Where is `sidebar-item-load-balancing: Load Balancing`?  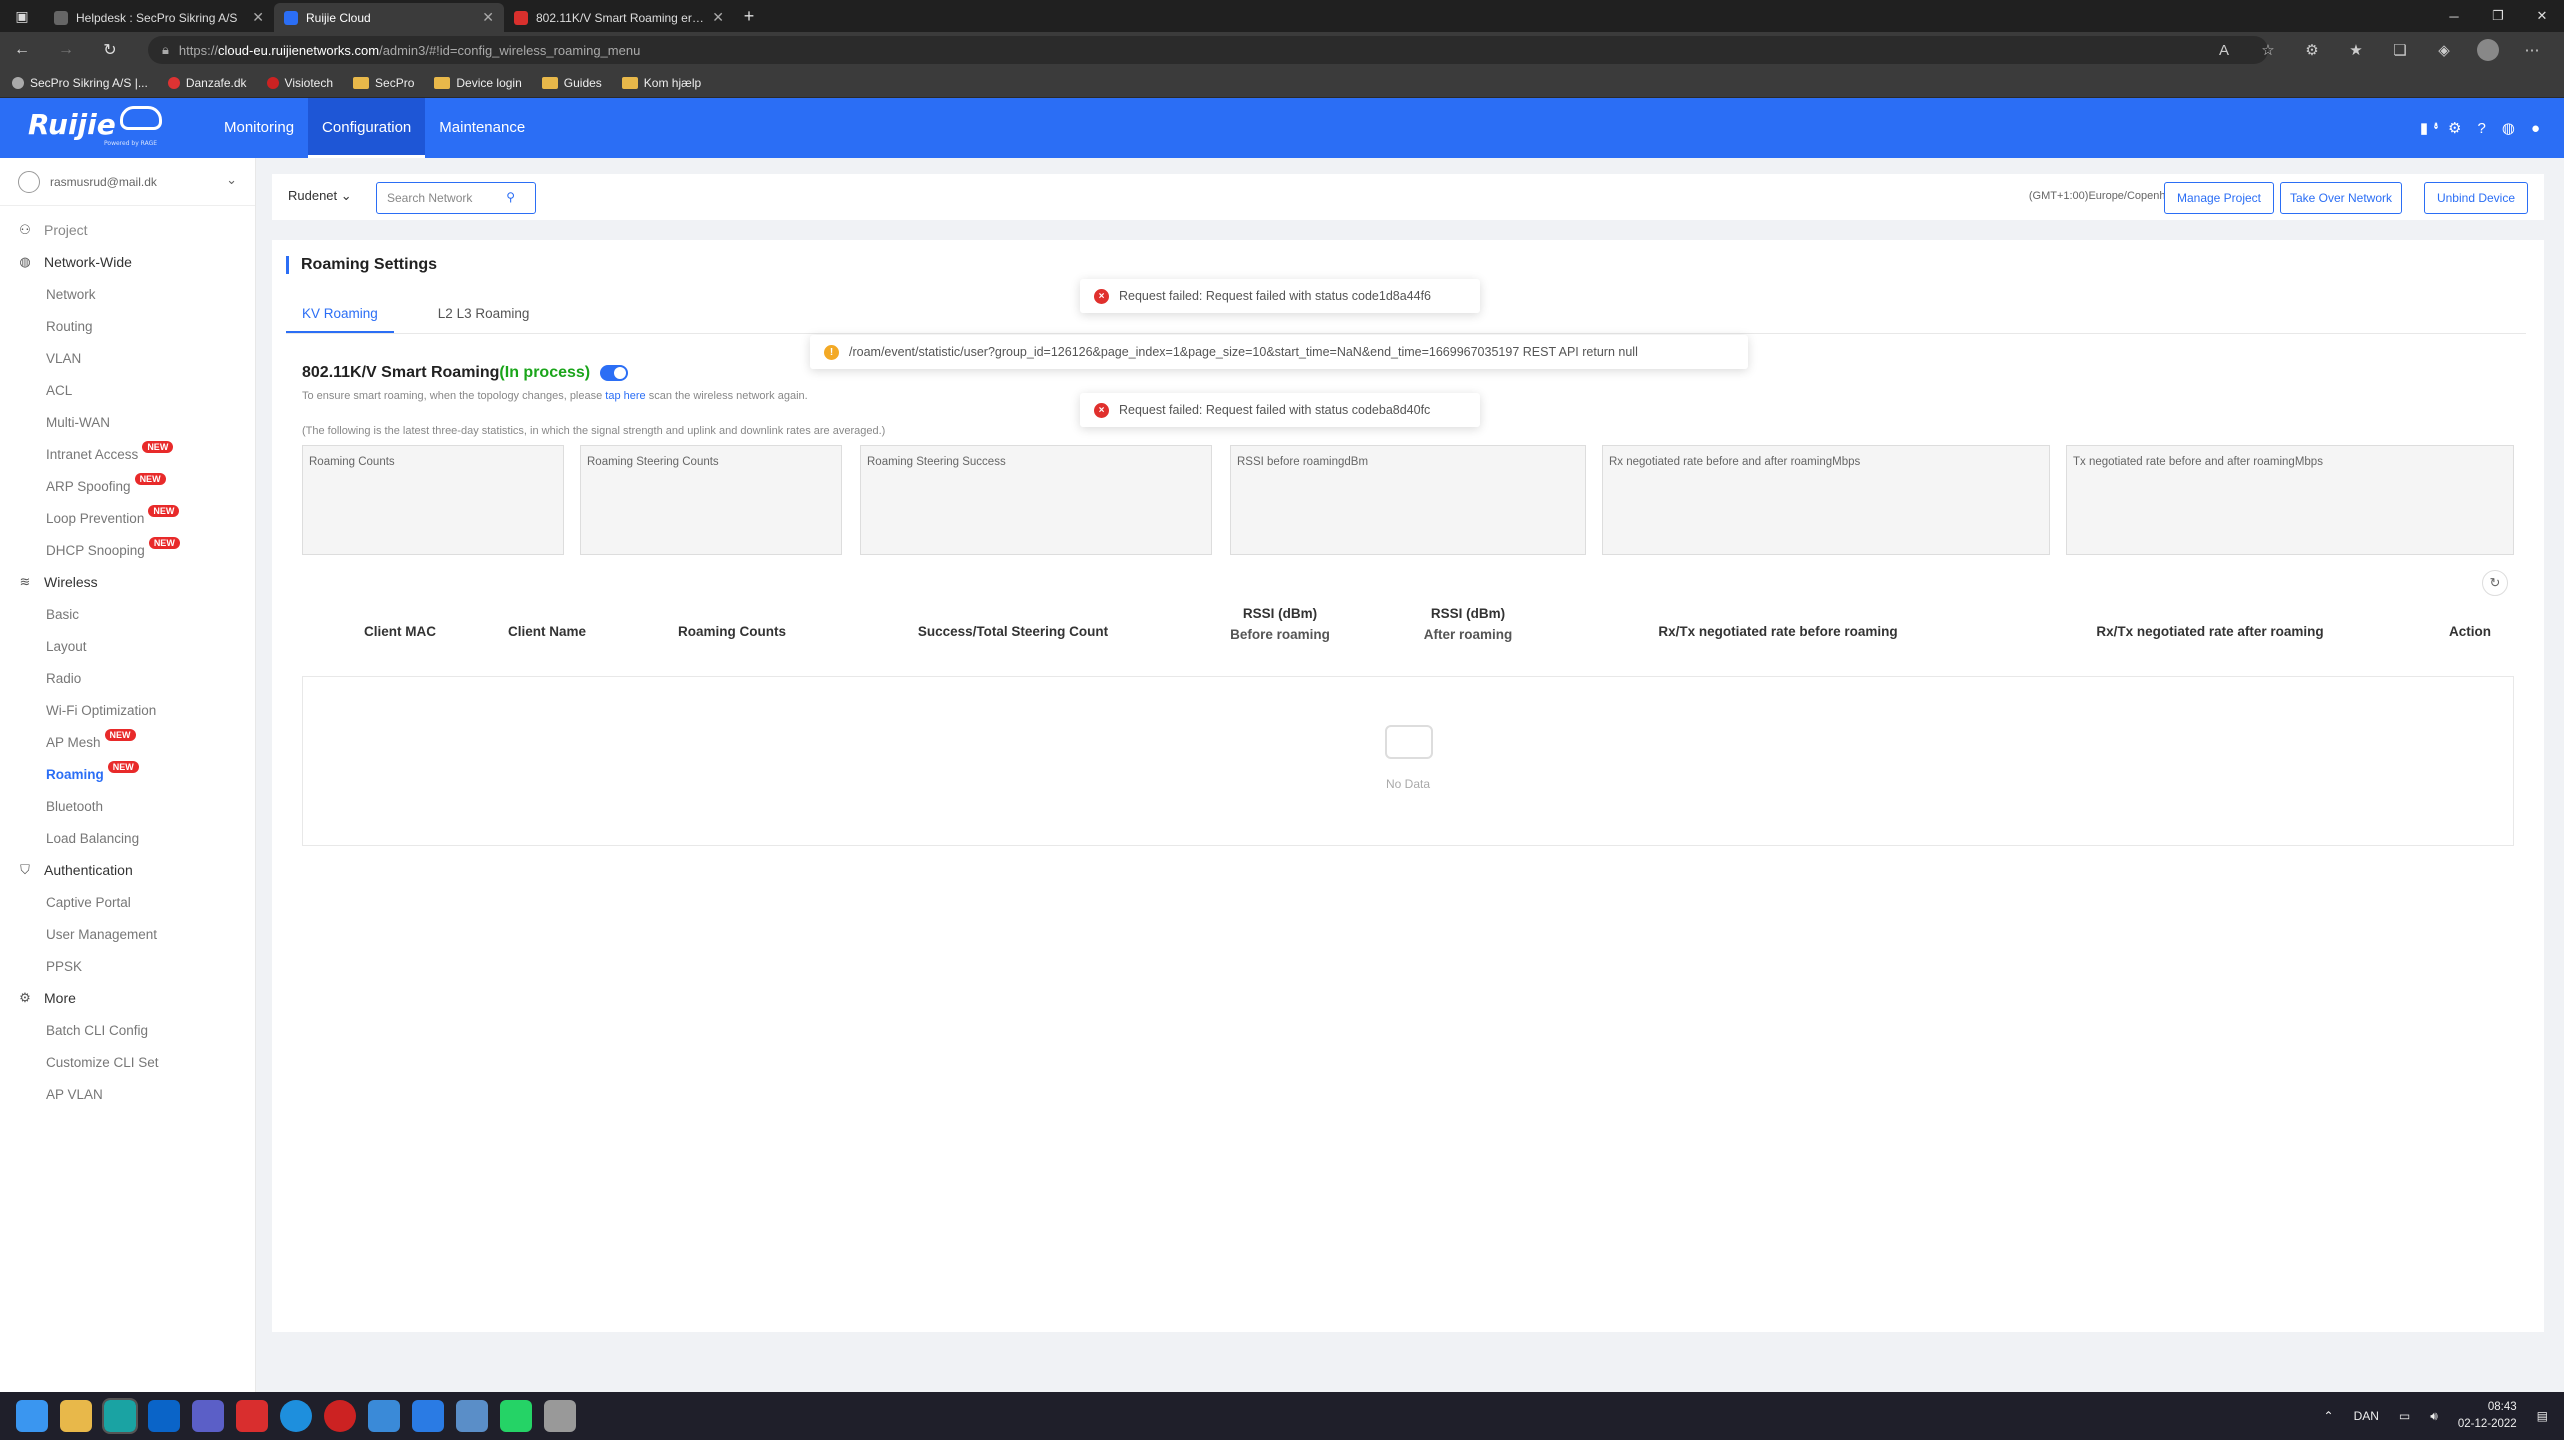
sidebar-item-load-balancing: Load Balancing is located at coordinates (127, 838).